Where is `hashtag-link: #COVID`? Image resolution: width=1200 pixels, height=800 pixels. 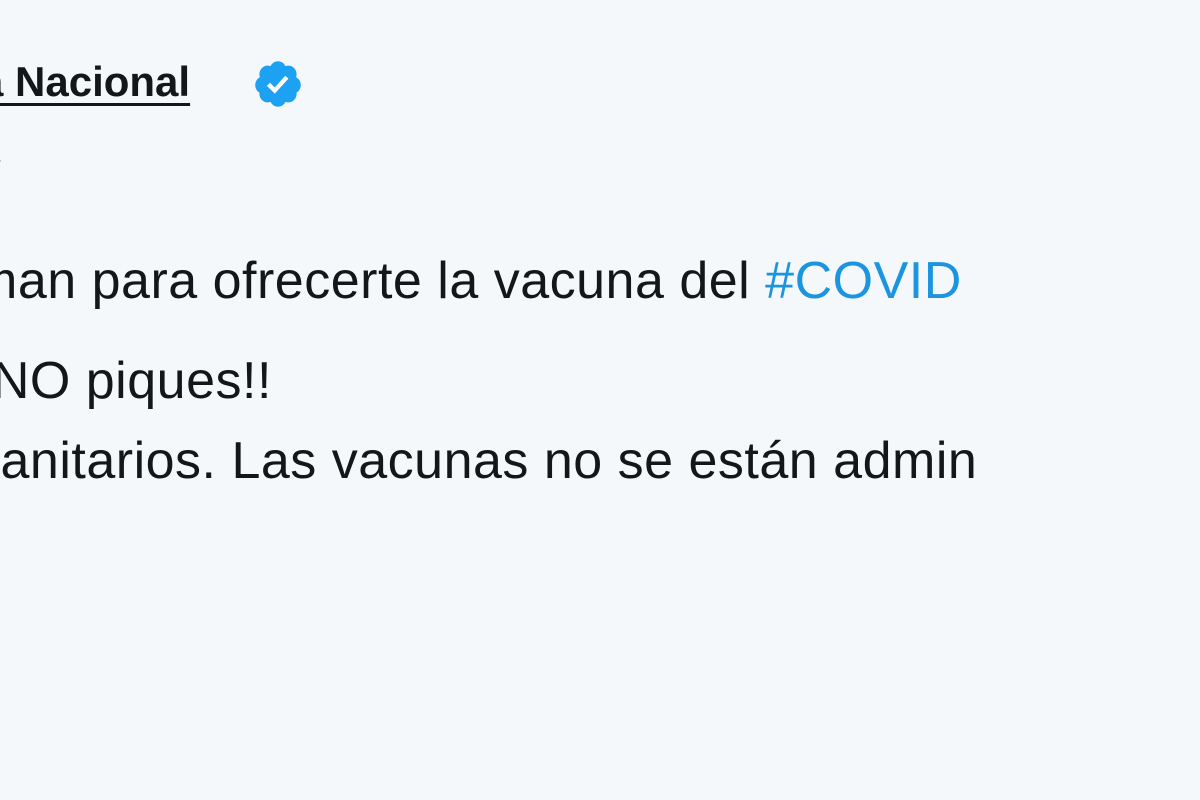
hashtag-link: #COVID is located at coordinates (863, 281).